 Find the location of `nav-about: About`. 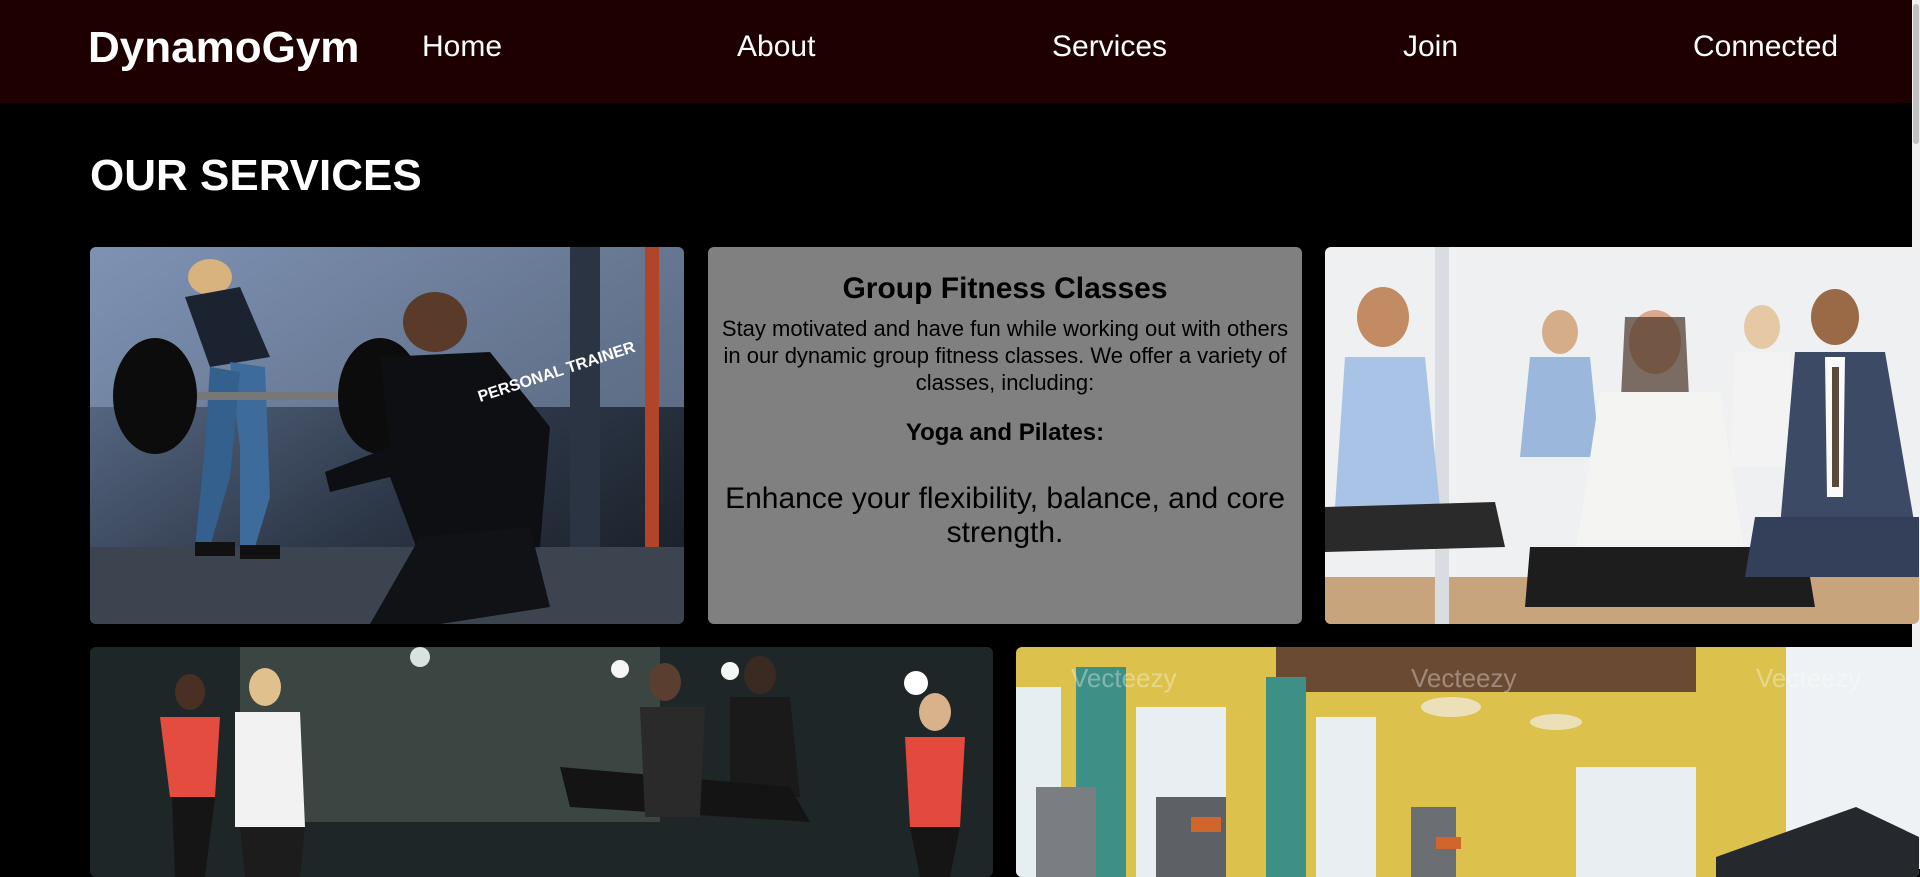

nav-about: About is located at coordinates (776, 47).